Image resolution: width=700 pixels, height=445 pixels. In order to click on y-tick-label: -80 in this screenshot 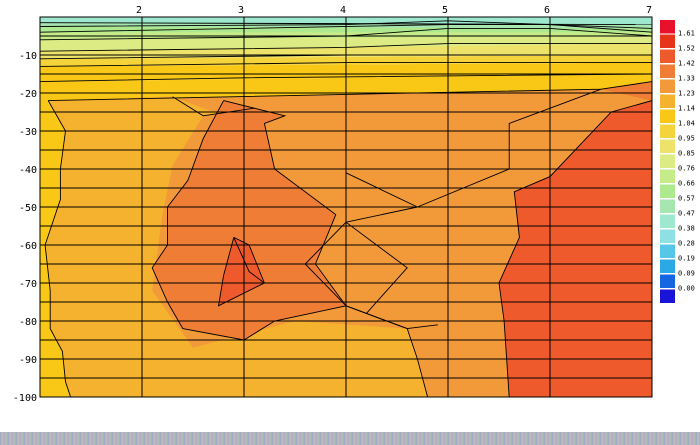, I will do `click(28, 322)`.